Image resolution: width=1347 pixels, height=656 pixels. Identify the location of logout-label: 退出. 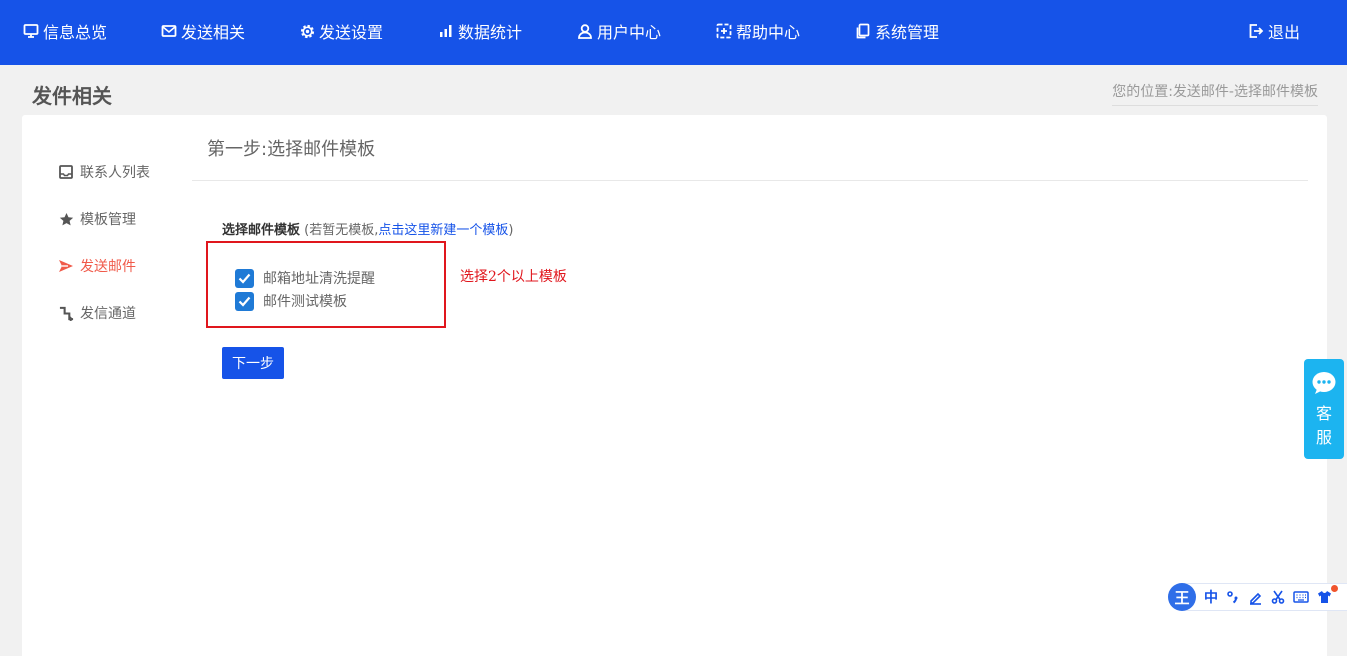
(1284, 32).